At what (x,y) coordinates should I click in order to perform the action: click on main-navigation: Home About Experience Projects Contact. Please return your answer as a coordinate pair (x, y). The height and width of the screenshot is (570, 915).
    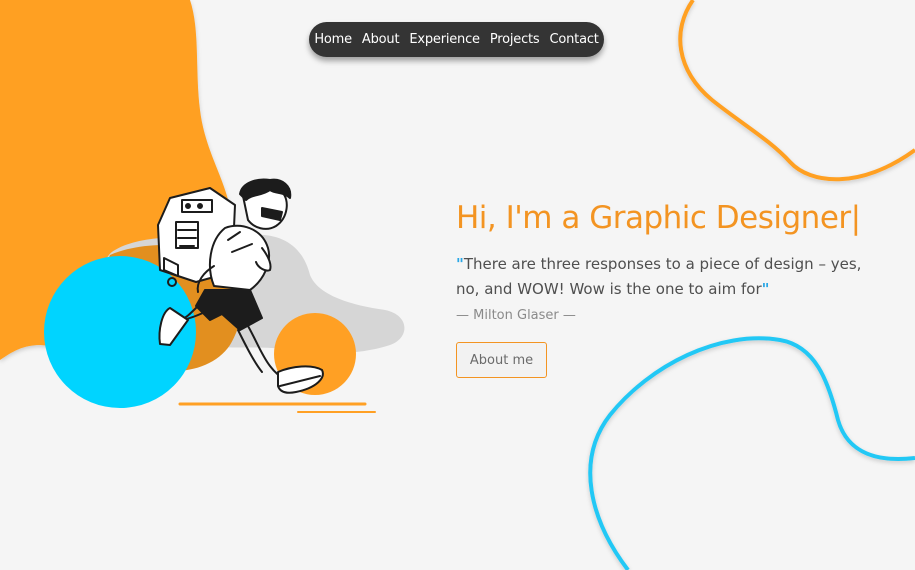
    Looking at the image, I should click on (456, 39).